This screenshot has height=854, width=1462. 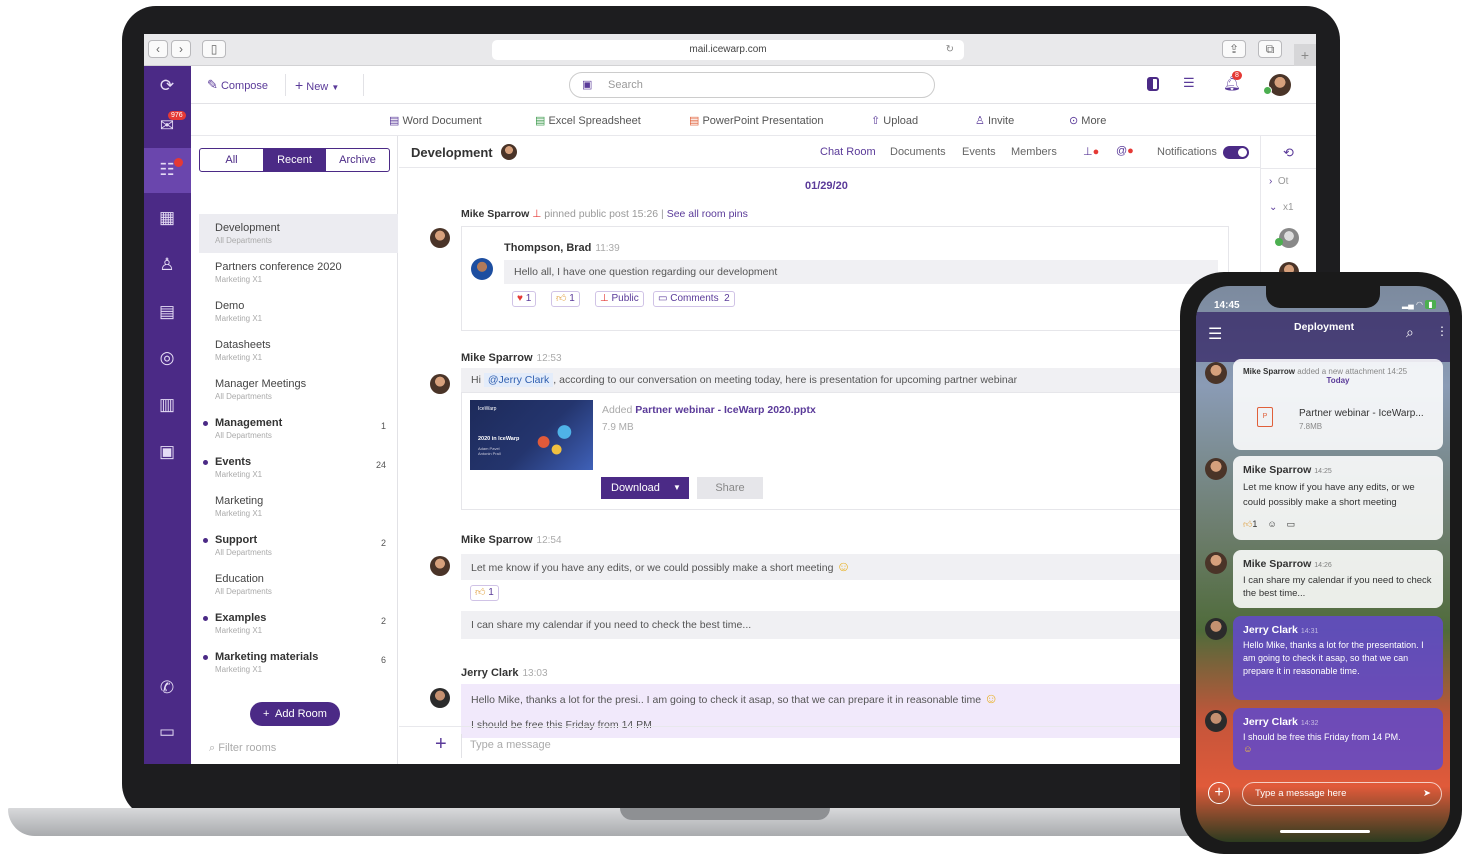 What do you see at coordinates (1291, 524) in the screenshot?
I see `reply-icon: ▭` at bounding box center [1291, 524].